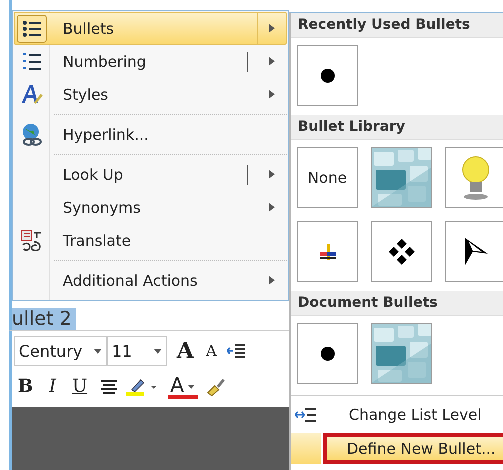 The width and height of the screenshot is (503, 470). I want to click on menu-item: Styles, so click(150, 94).